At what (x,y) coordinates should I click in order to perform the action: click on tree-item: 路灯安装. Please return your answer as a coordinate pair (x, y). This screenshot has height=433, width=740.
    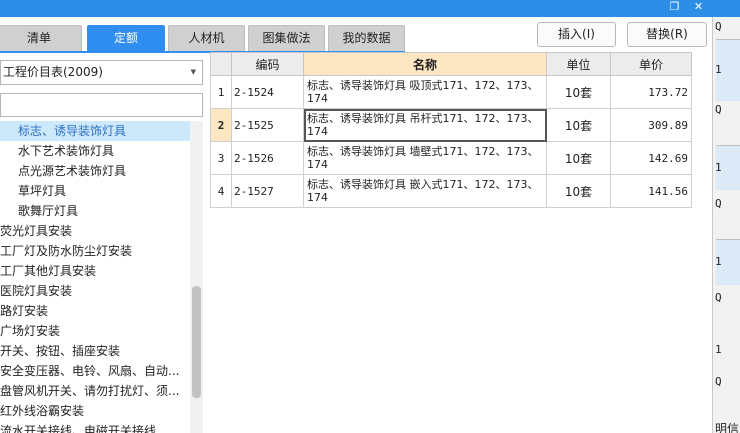
    Looking at the image, I should click on (95, 311).